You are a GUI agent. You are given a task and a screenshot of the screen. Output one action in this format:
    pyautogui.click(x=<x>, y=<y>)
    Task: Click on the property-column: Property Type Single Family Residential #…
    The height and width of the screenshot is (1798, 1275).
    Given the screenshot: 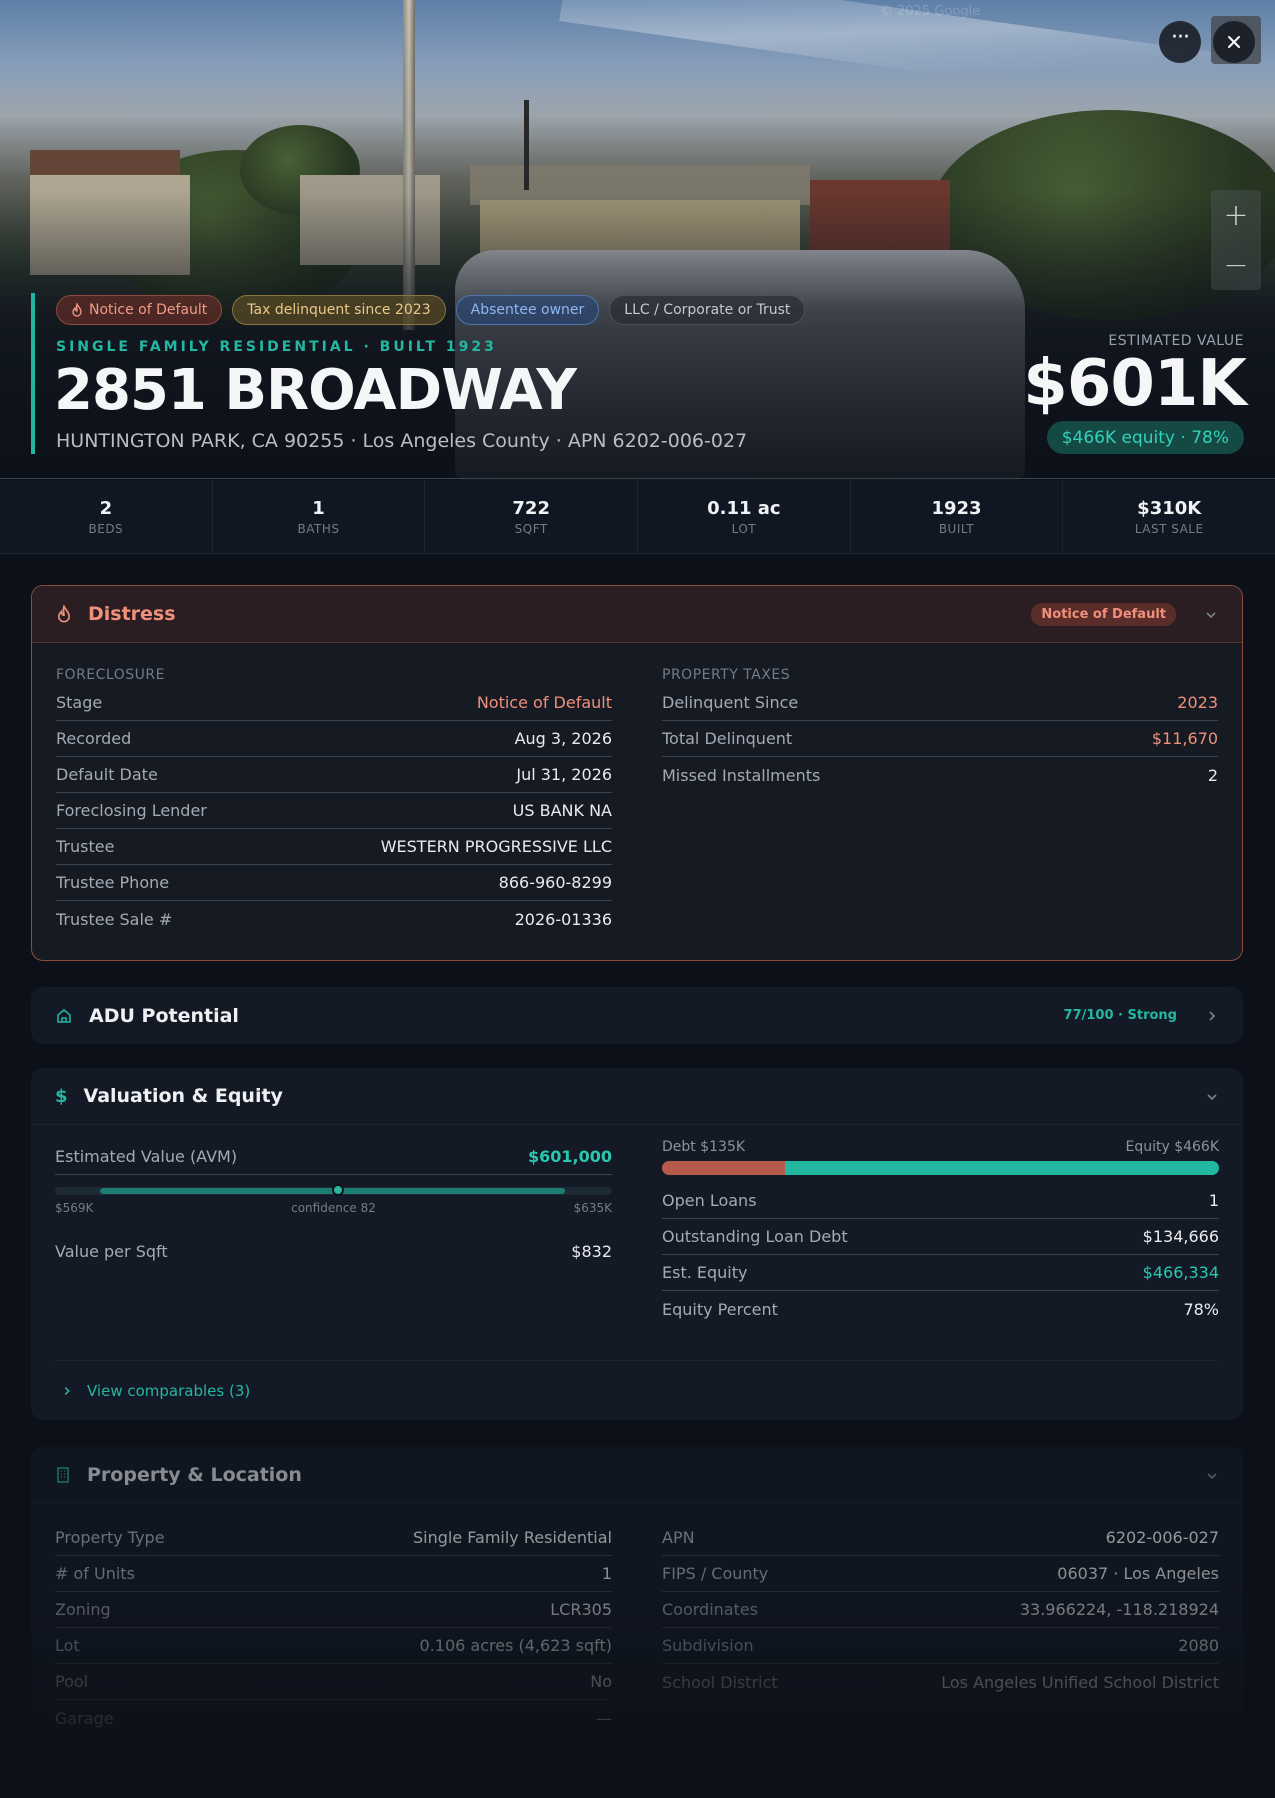 What is the action you would take?
    pyautogui.click(x=333, y=1628)
    